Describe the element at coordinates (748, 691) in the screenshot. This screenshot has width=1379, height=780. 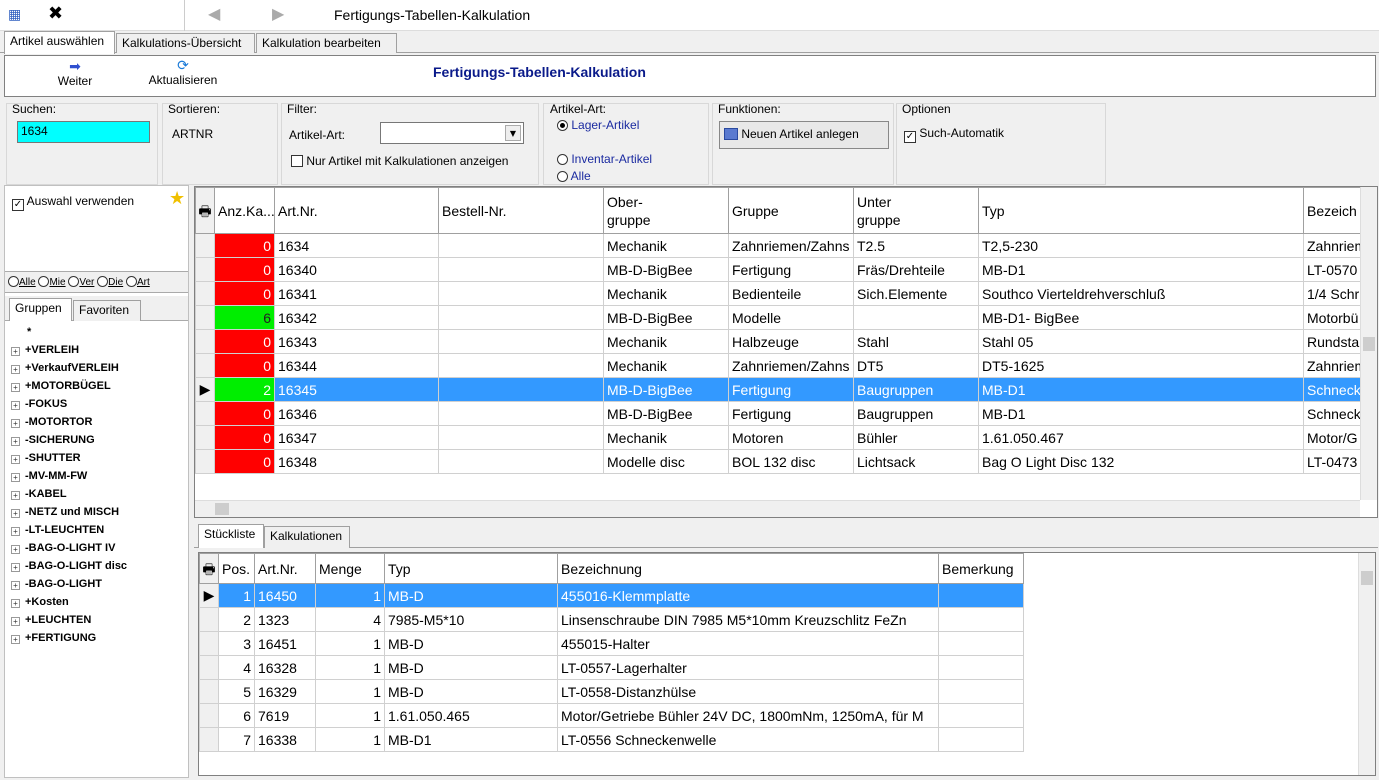
I see `cell-bezeichnung: LT-0558-Distanzhülse` at that location.